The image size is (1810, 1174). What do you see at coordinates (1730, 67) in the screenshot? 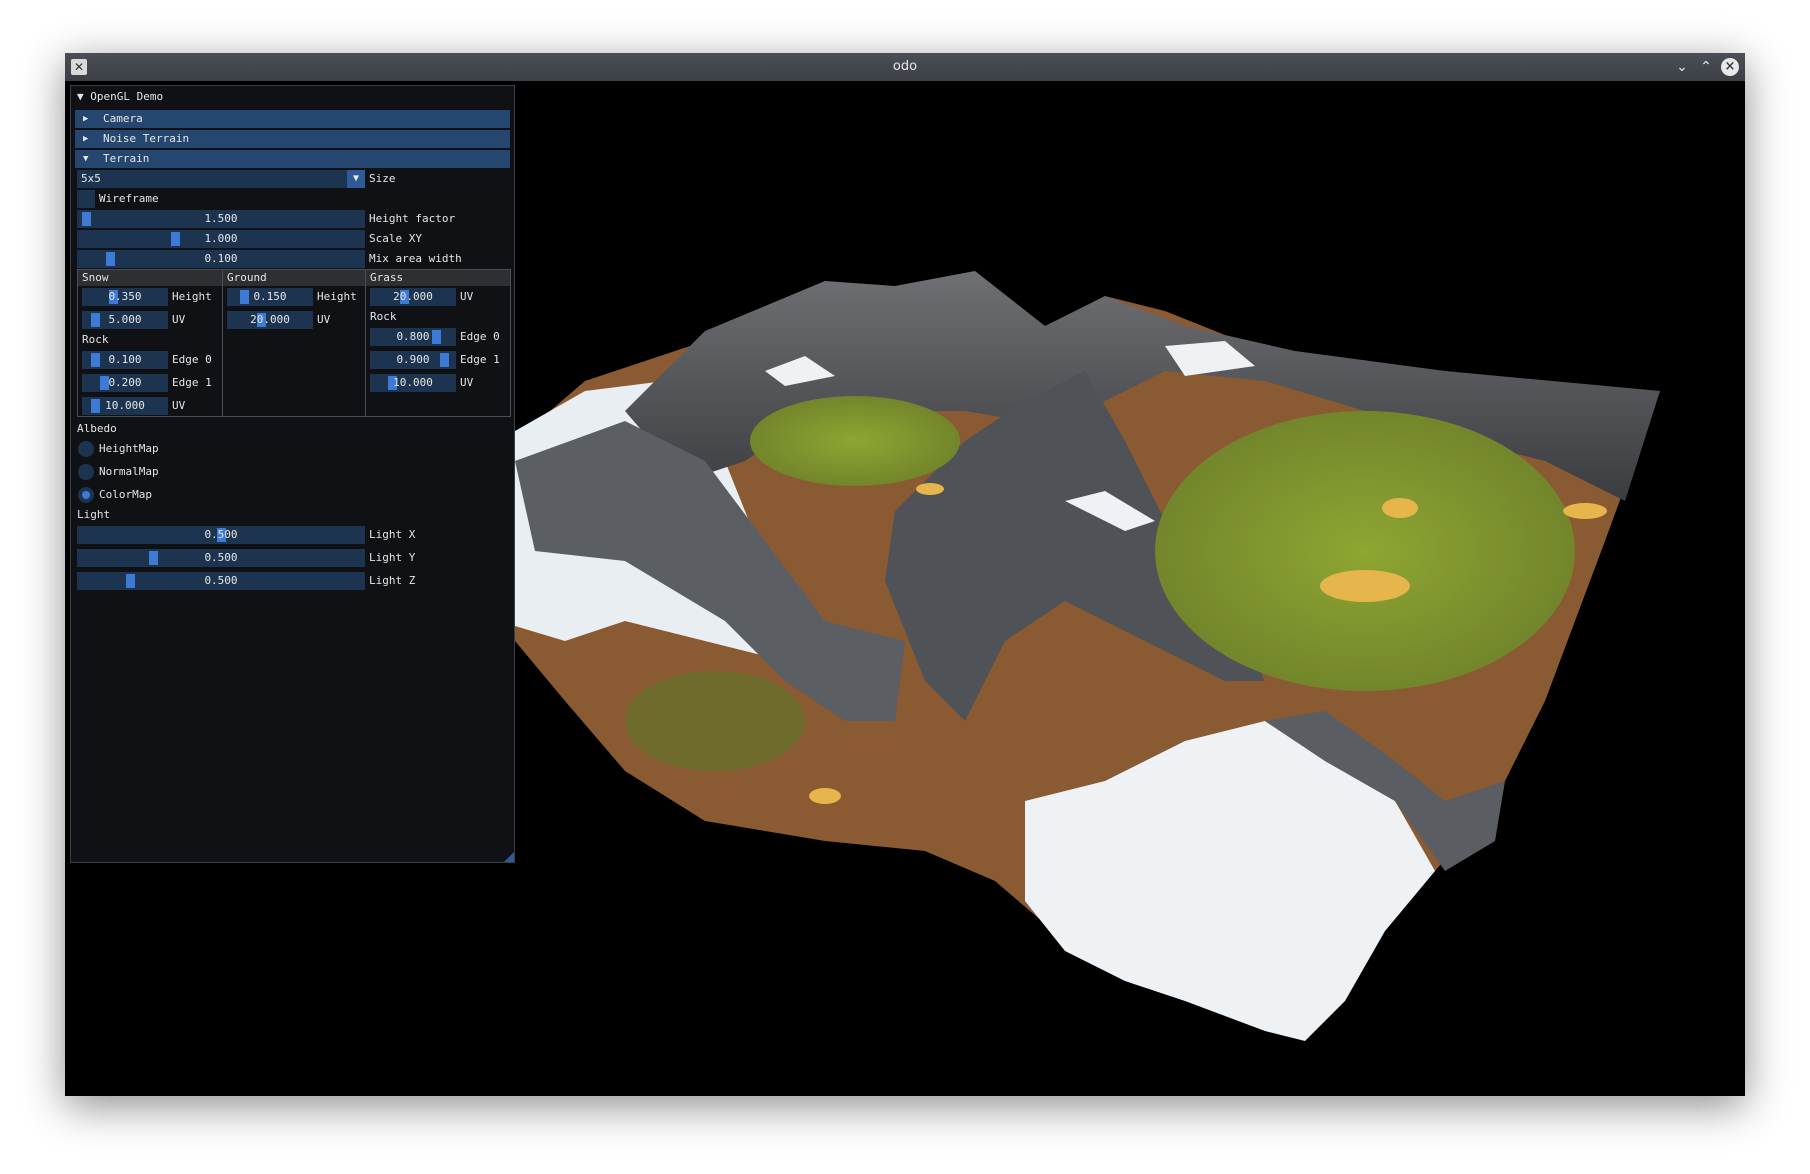
I see `close-icon: ×` at bounding box center [1730, 67].